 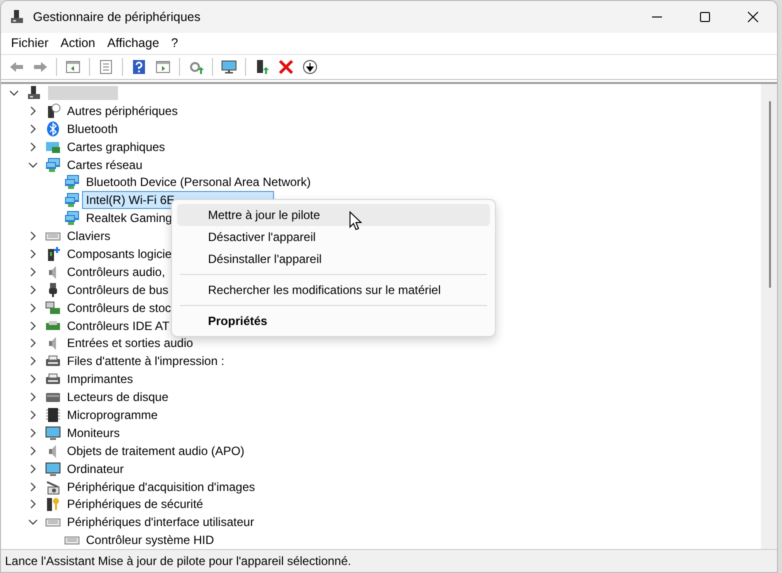 What do you see at coordinates (116, 271) in the screenshot?
I see `tree-item: Contrôleurs audio,` at bounding box center [116, 271].